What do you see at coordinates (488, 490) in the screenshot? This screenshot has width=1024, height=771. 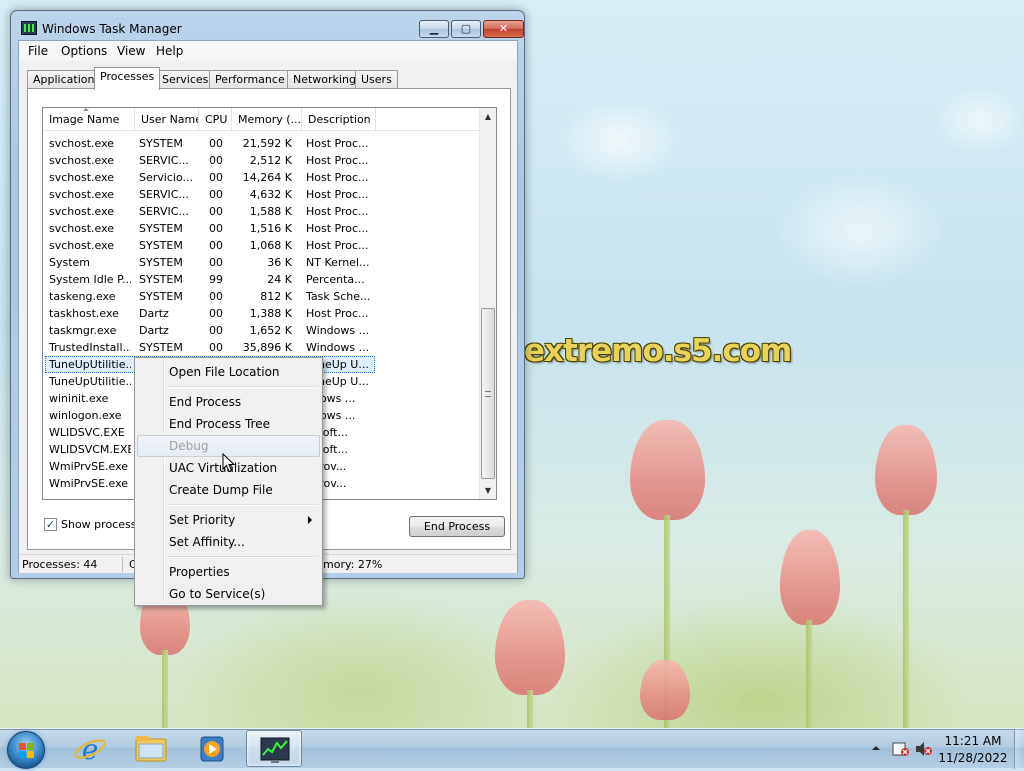 I see `scroll-down-arrow-icon: ▼` at bounding box center [488, 490].